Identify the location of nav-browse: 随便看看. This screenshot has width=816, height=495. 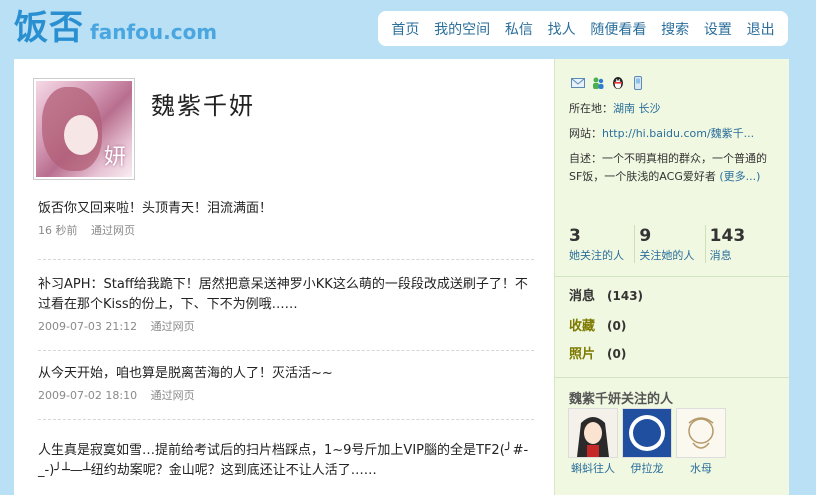
(618, 29).